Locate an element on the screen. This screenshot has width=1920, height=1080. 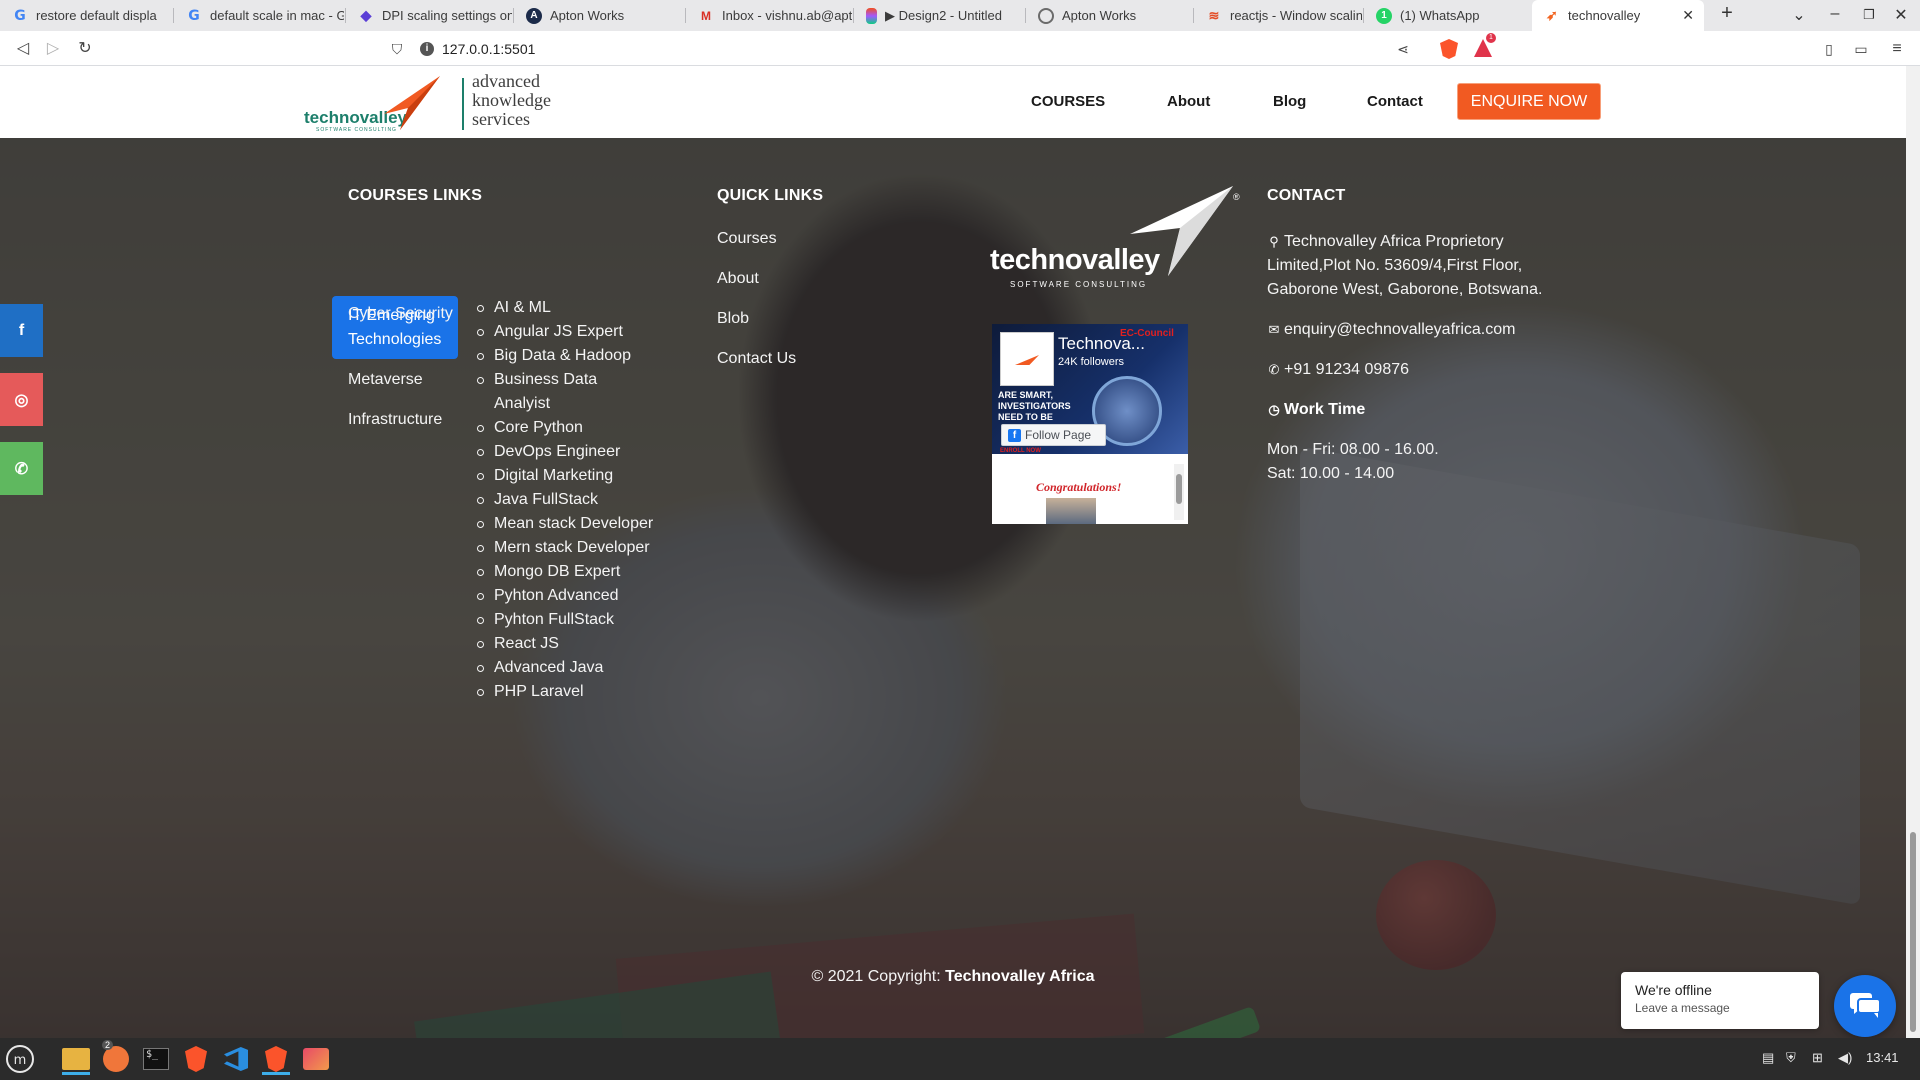
minimize-icon: – is located at coordinates (1835, 14).